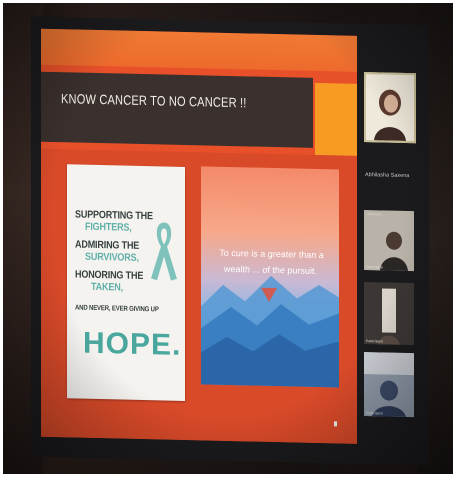 Image resolution: width=456 pixels, height=477 pixels. Describe the element at coordinates (336, 120) in the screenshot. I see `slide-accent-block` at that location.